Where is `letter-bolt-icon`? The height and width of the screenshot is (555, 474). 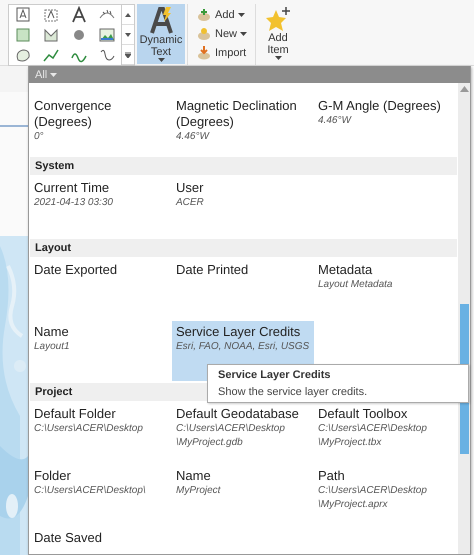
letter-bolt-icon is located at coordinates (161, 20).